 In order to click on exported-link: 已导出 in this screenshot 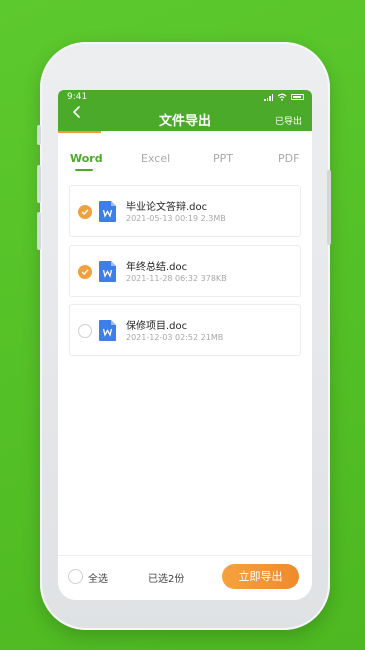, I will do `click(288, 120)`.